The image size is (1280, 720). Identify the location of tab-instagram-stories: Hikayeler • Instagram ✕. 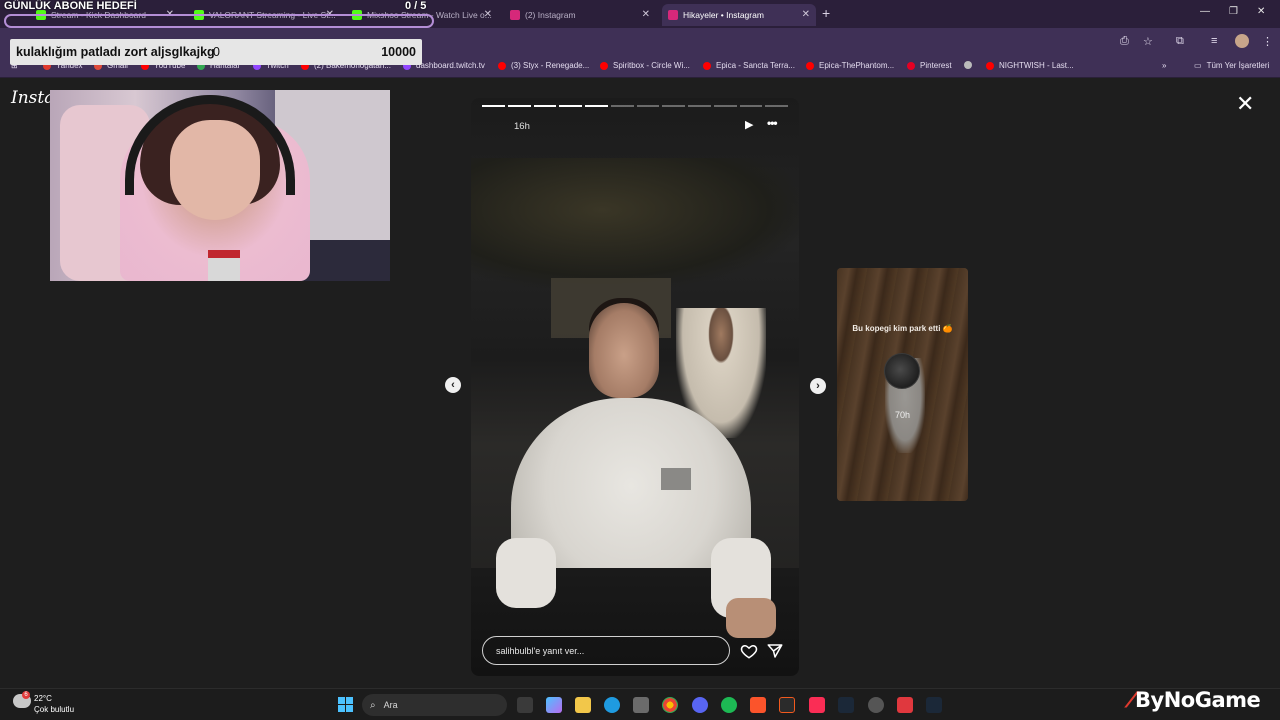
(739, 15).